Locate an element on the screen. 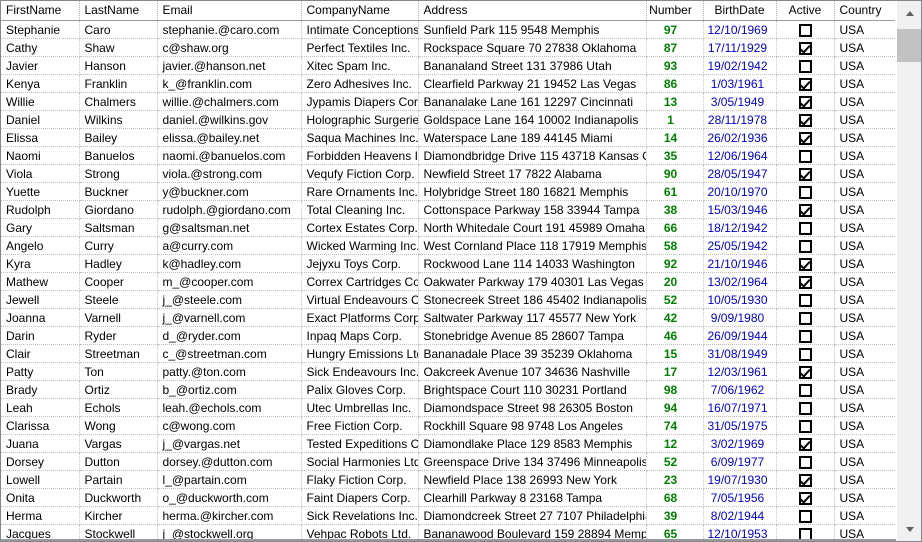 The image size is (922, 542). cell-companyname: Vequfy Fiction Corp. is located at coordinates (360, 173).